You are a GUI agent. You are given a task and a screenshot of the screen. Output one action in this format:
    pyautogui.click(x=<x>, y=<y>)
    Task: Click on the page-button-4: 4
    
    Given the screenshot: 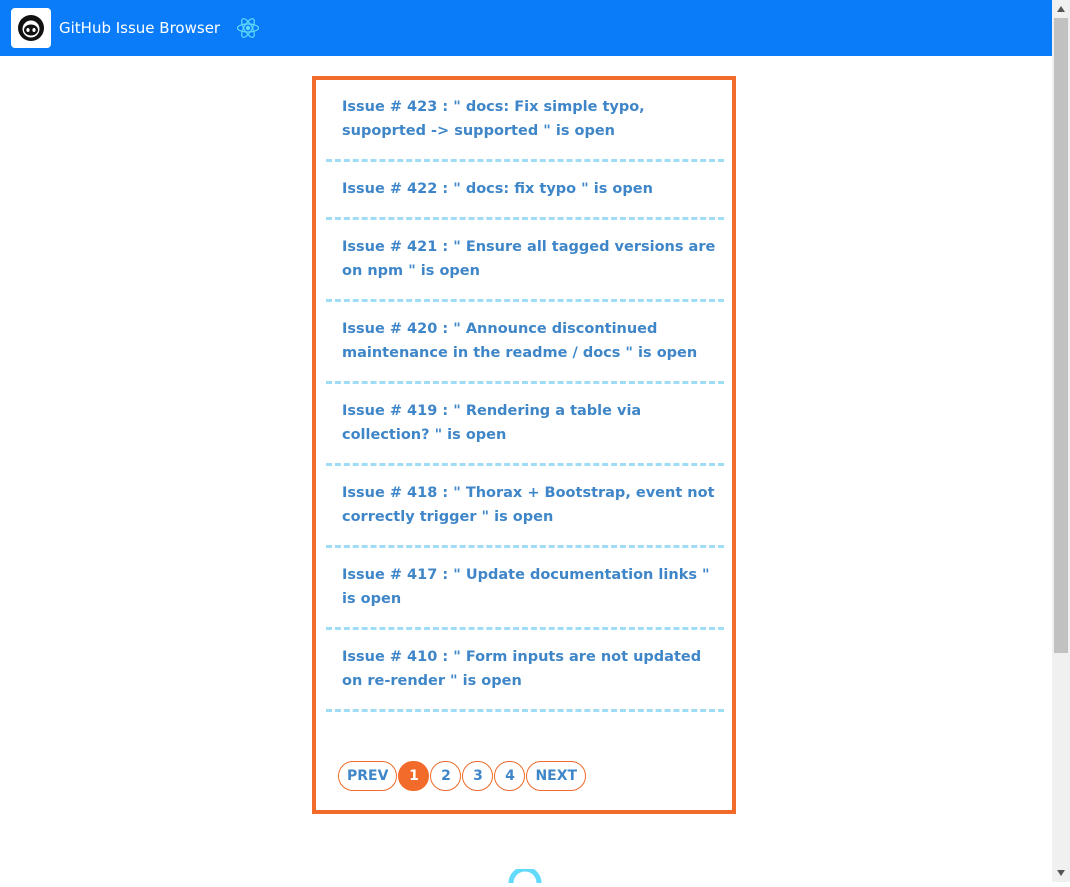 What is the action you would take?
    pyautogui.click(x=510, y=776)
    